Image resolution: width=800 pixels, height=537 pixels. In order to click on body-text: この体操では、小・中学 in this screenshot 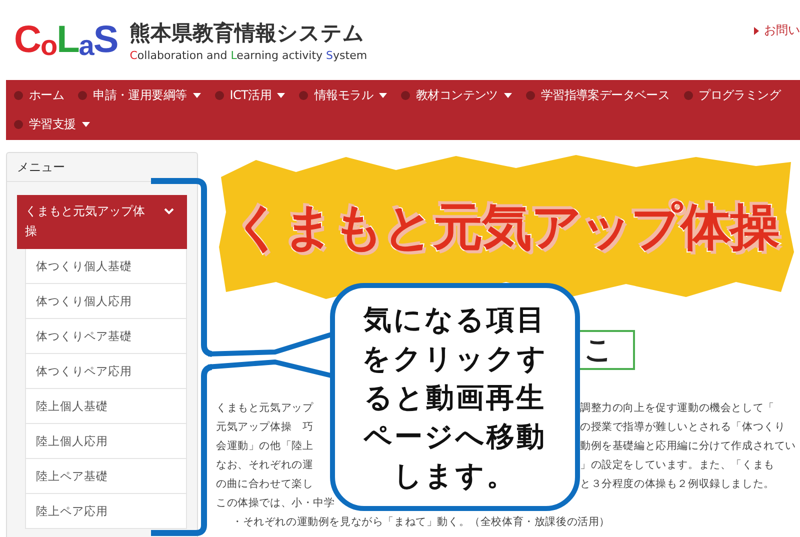, I will do `click(275, 503)`.